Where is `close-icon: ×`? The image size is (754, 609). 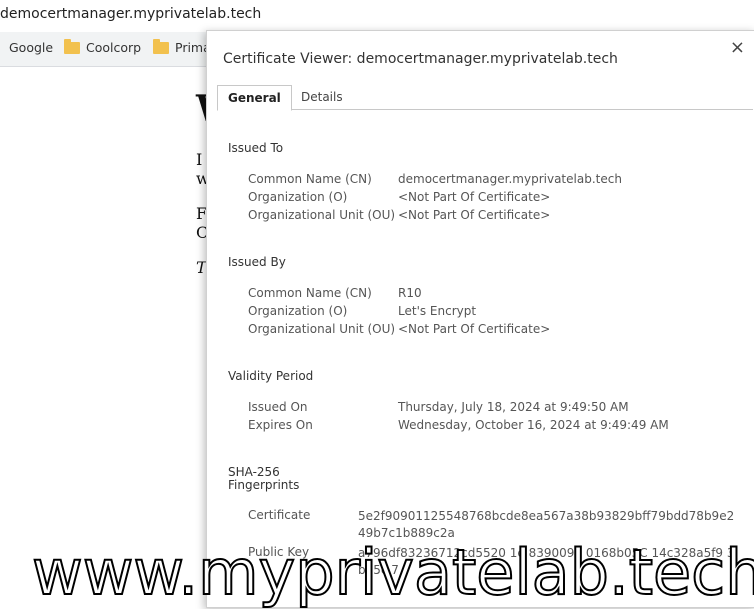 close-icon: × is located at coordinates (737, 47).